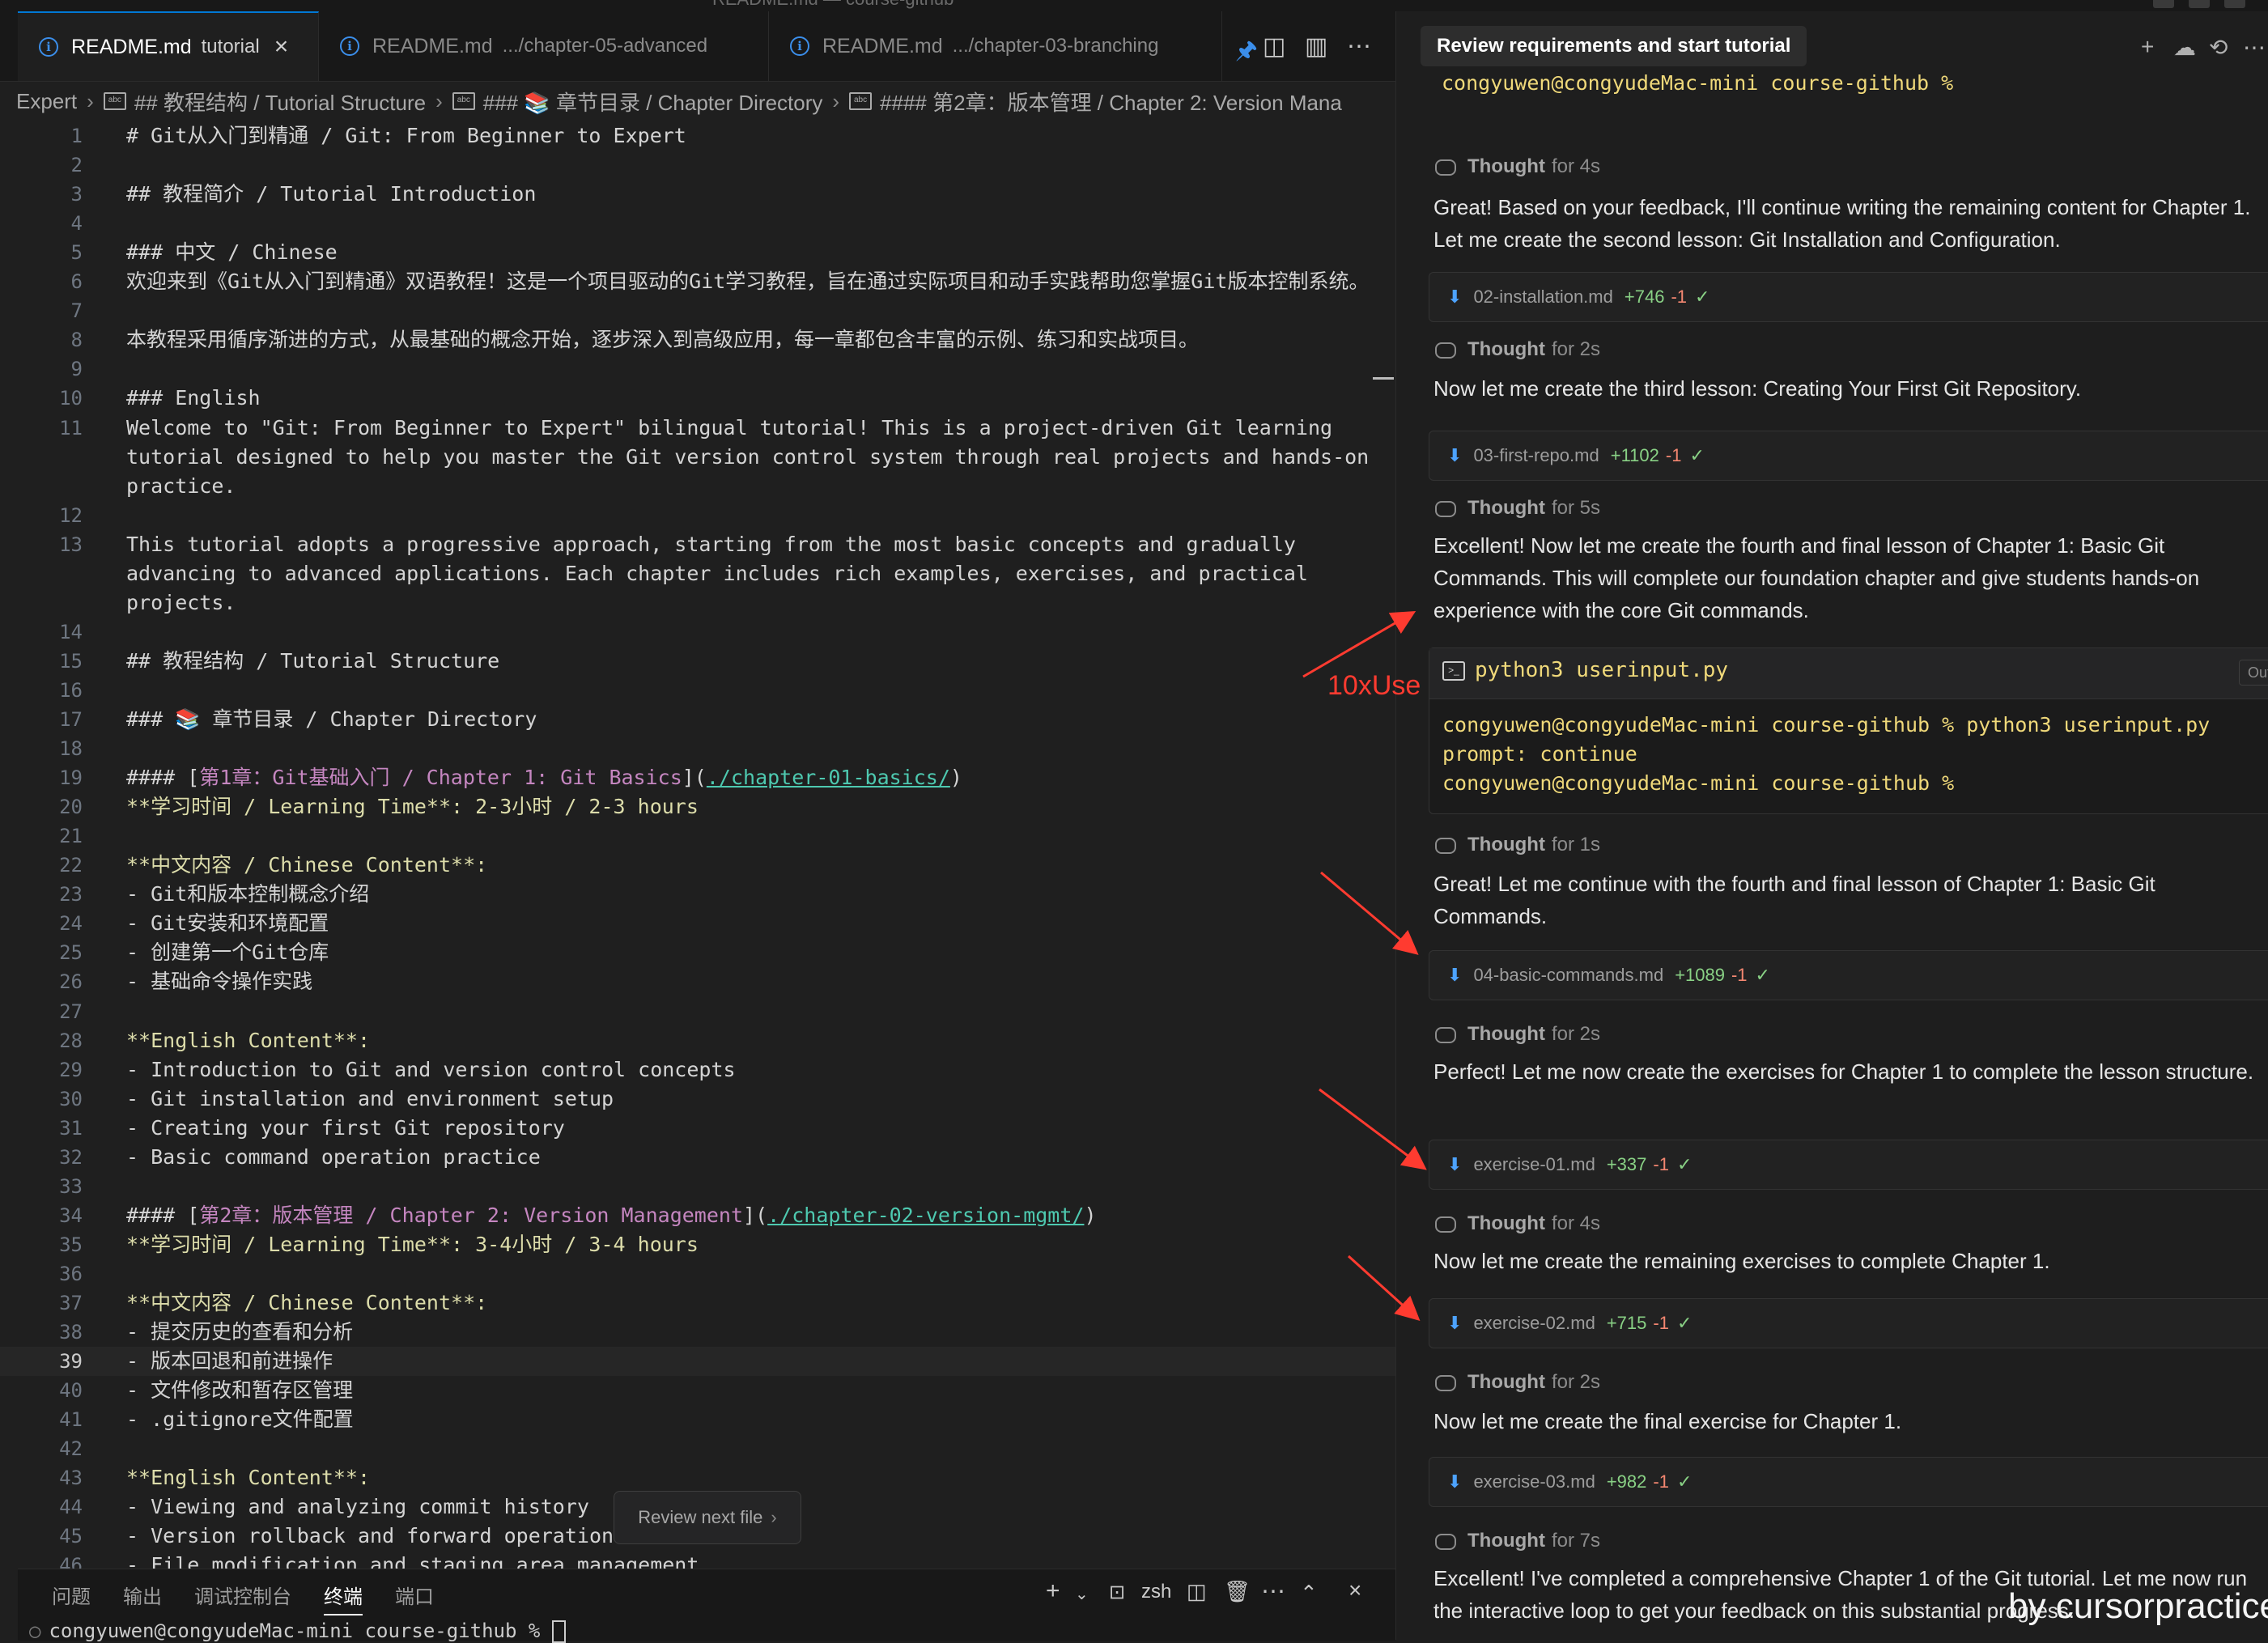 This screenshot has width=2268, height=1643. What do you see at coordinates (2199, 4) in the screenshot?
I see `panel-toggle-icon` at bounding box center [2199, 4].